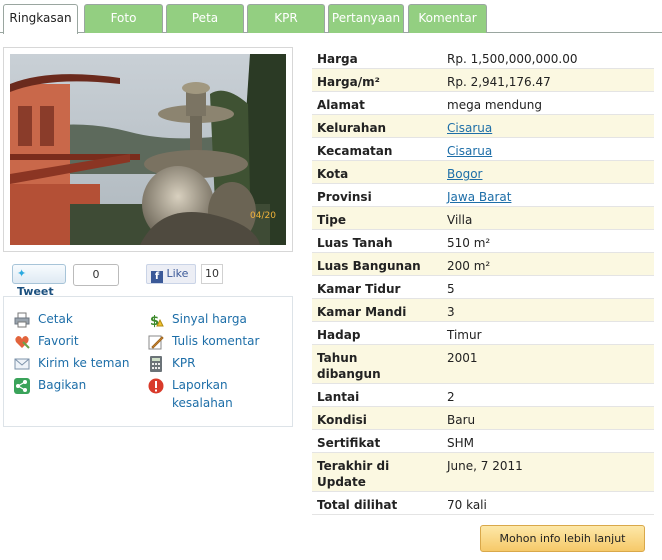 This screenshot has height=560, width=662. What do you see at coordinates (22, 273) in the screenshot?
I see `twitter-icon: ✦` at bounding box center [22, 273].